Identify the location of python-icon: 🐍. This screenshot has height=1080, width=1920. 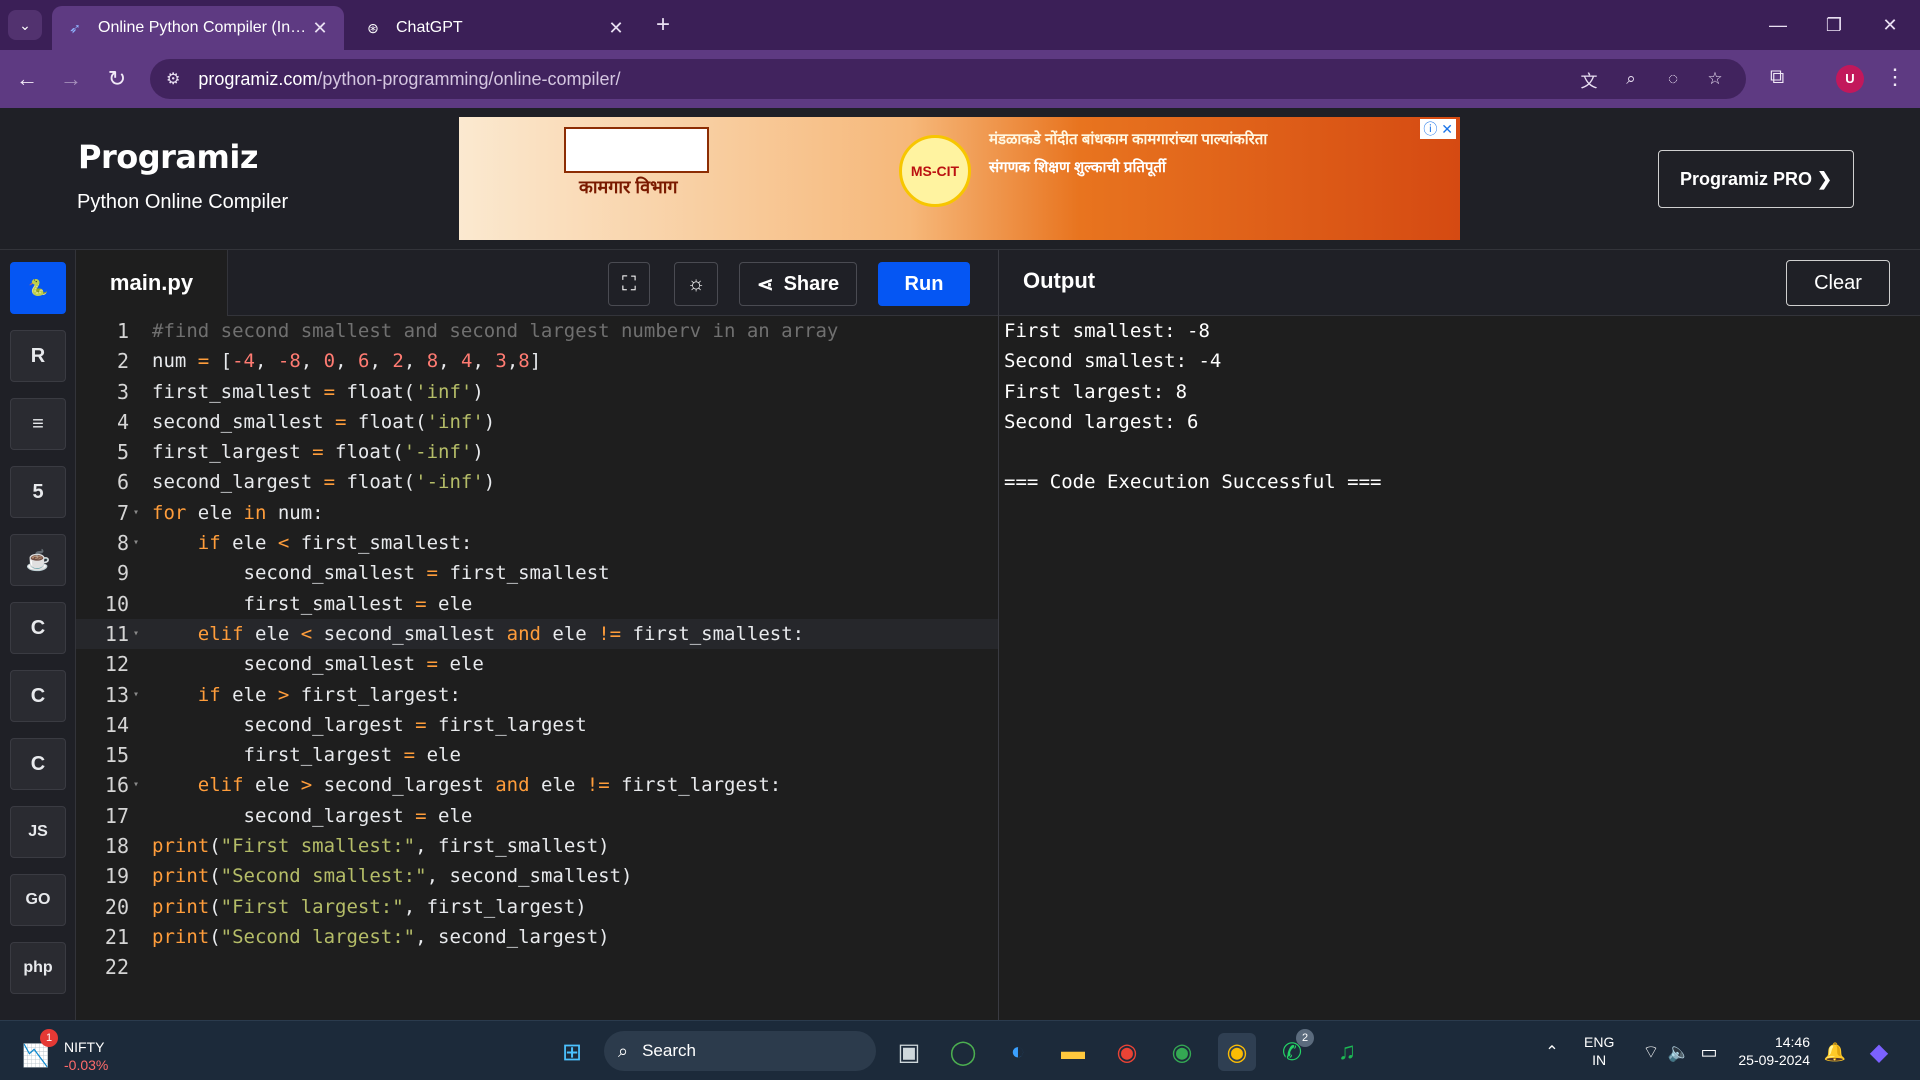
(38, 288).